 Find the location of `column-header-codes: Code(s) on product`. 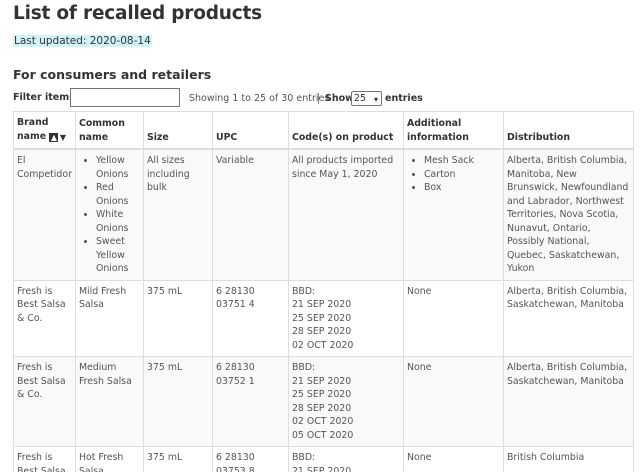

column-header-codes: Code(s) on product is located at coordinates (345, 130).